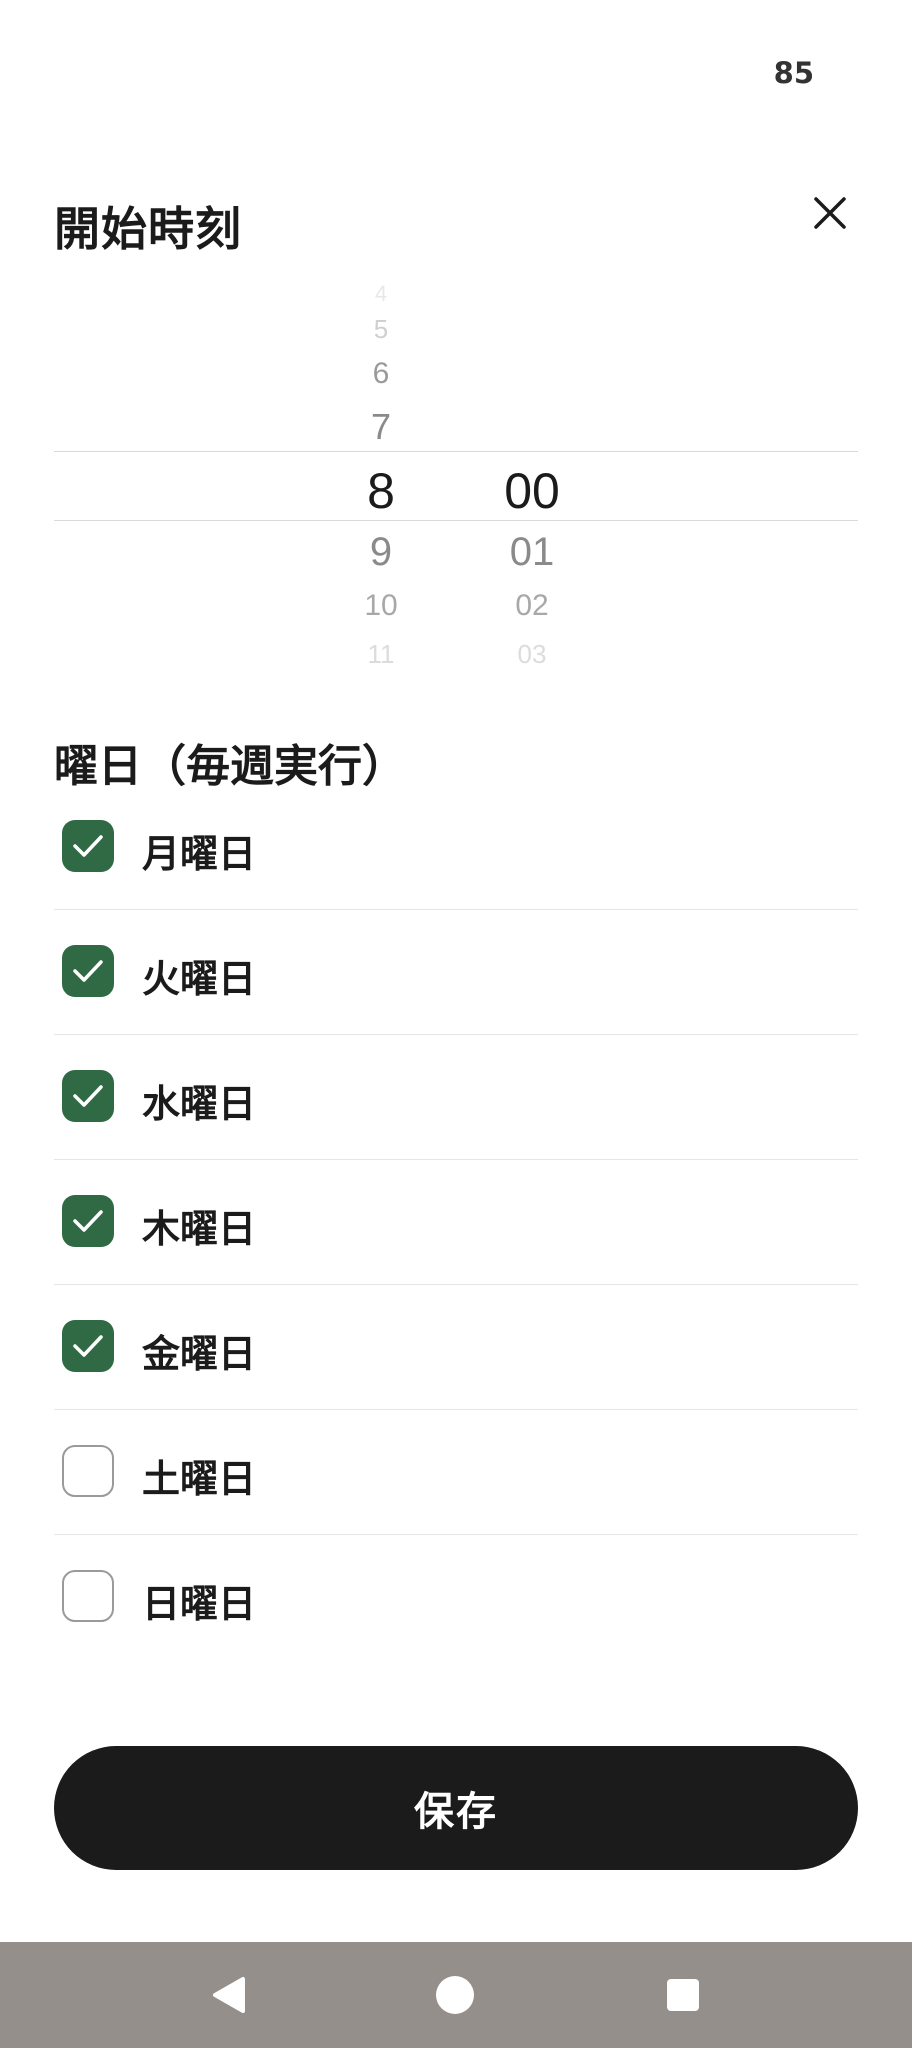 The width and height of the screenshot is (912, 2048). I want to click on minute-option: 03, so click(532, 654).